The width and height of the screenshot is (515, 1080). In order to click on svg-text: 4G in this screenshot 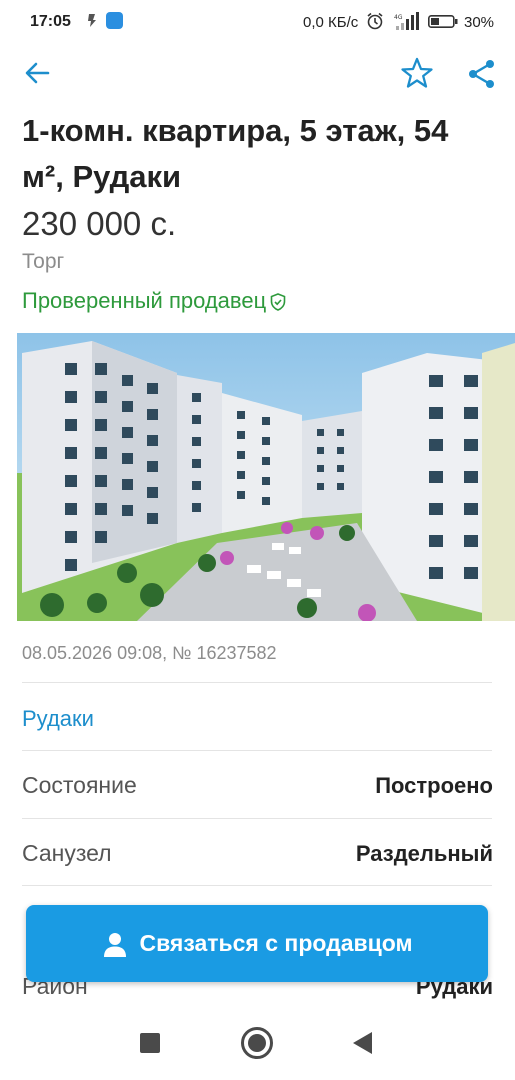, I will do `click(398, 17)`.